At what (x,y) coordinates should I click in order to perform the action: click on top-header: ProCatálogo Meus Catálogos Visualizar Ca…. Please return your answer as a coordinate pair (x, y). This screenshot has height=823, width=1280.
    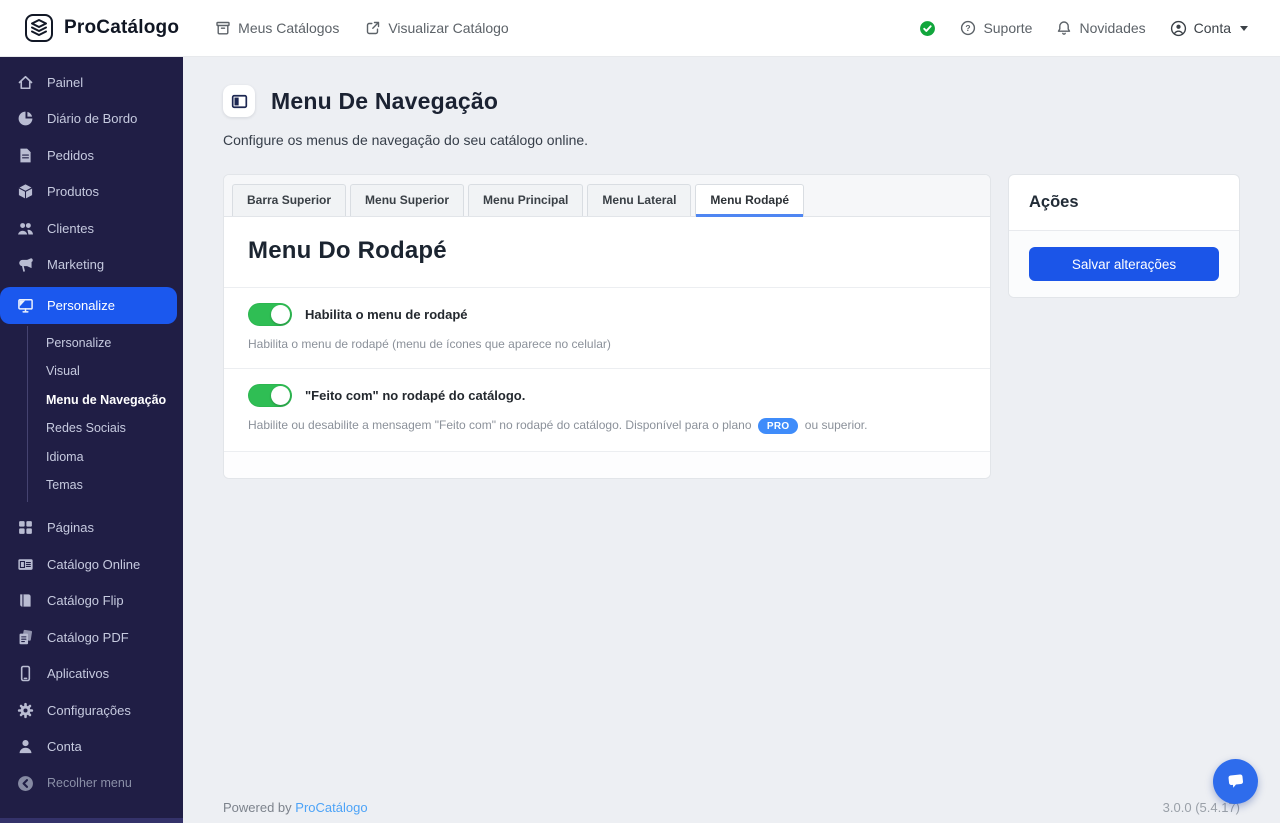
    Looking at the image, I should click on (640, 28).